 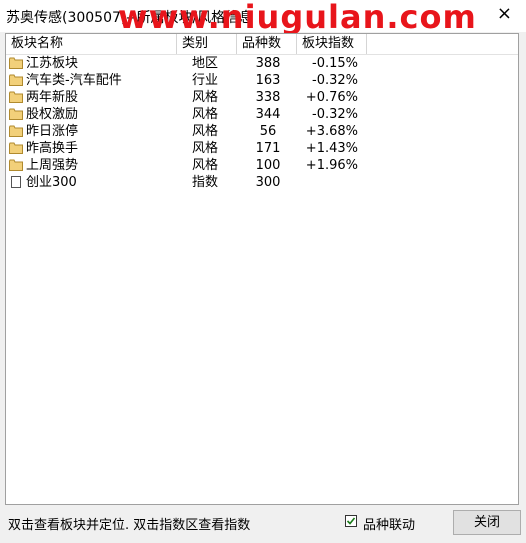 I want to click on document-icon, so click(x=16, y=182).